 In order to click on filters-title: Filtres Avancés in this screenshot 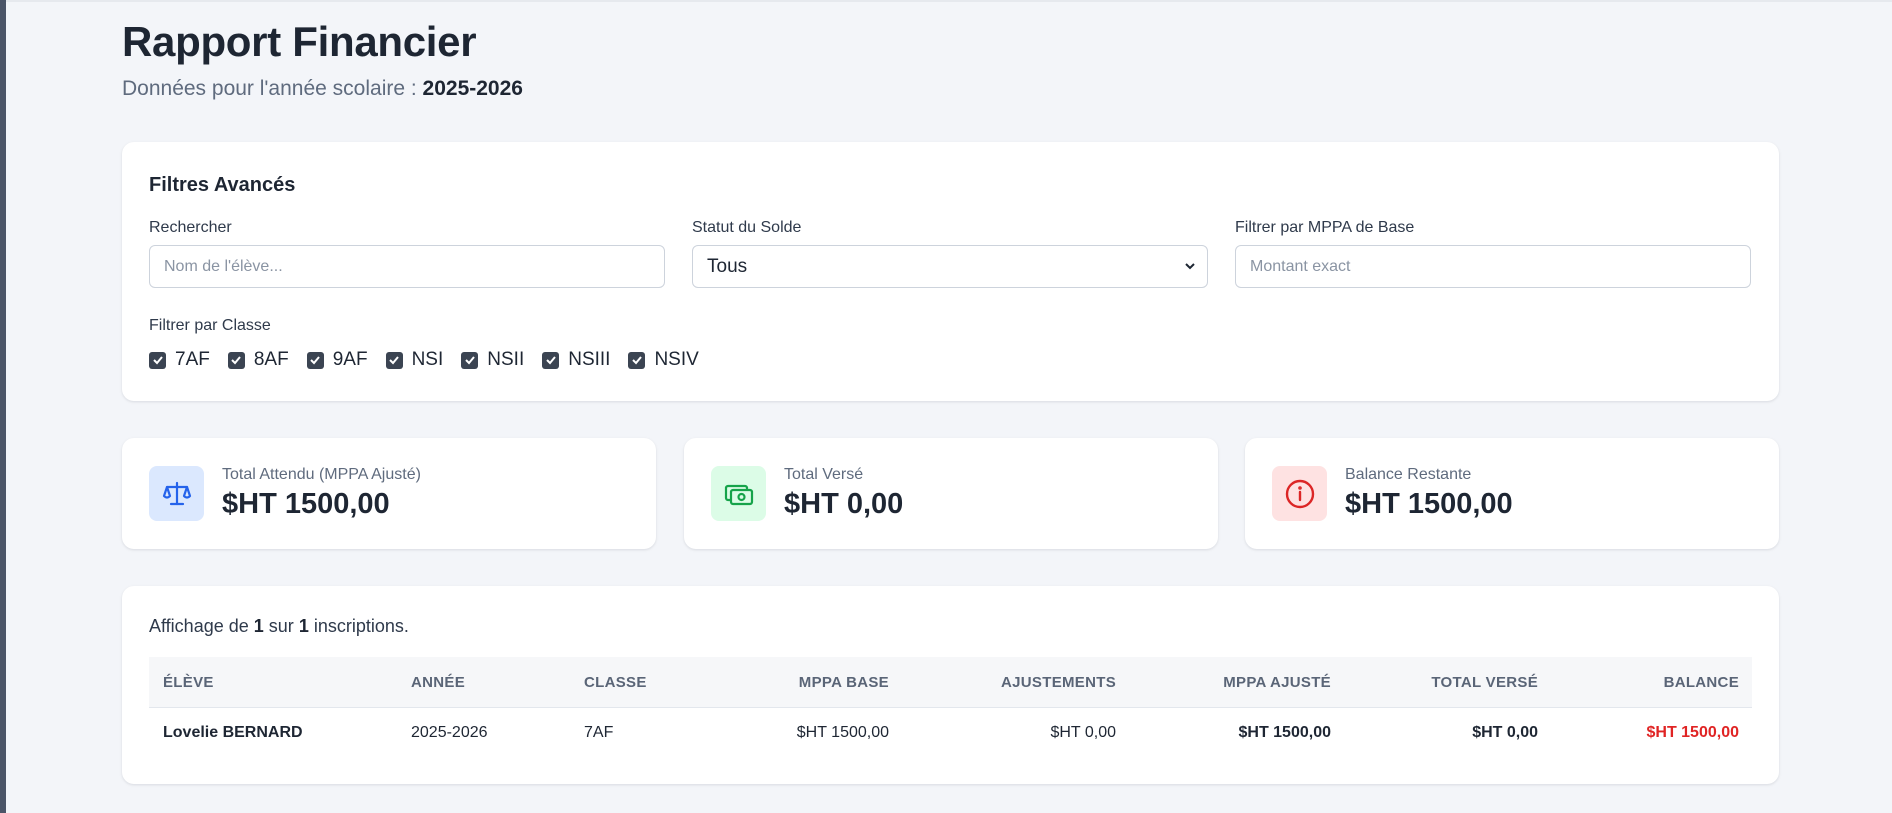, I will do `click(222, 185)`.